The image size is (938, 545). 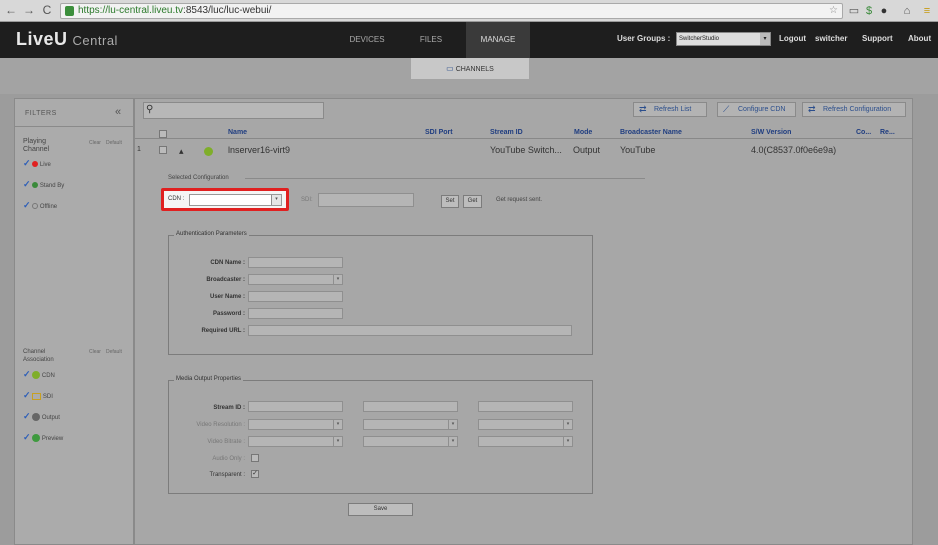 I want to click on sdi-icon, so click(x=37, y=396).